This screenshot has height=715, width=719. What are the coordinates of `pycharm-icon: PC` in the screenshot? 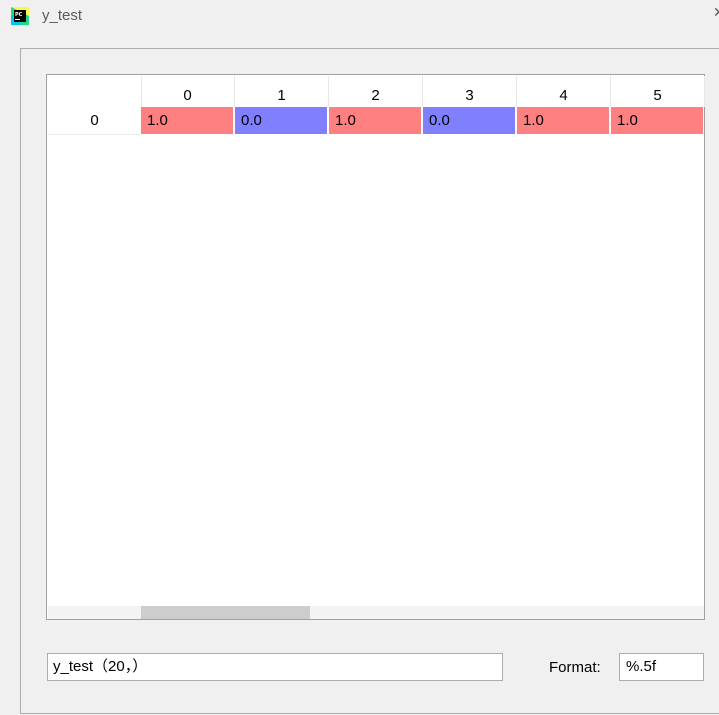 It's located at (20, 16).